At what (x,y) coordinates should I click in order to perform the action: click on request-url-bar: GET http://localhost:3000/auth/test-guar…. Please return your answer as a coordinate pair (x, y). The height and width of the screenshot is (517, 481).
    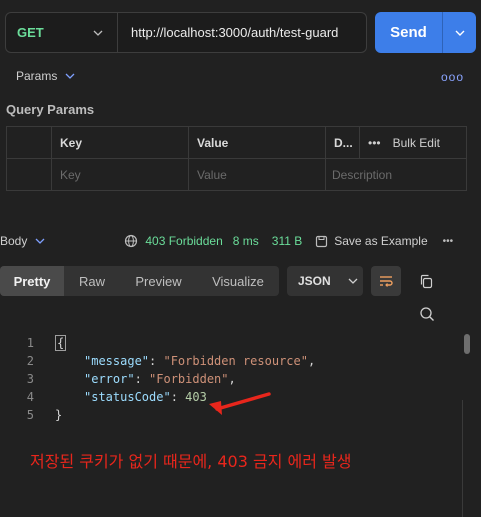
    Looking at the image, I should click on (186, 32).